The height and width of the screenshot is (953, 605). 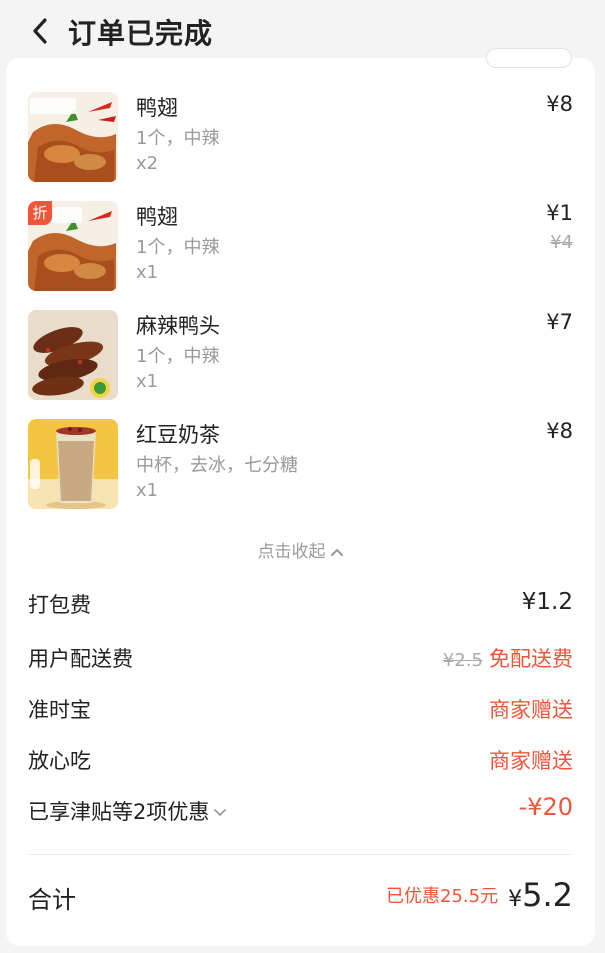 I want to click on fee-label-group: 已享津贴等2项优惠, so click(x=127, y=811).